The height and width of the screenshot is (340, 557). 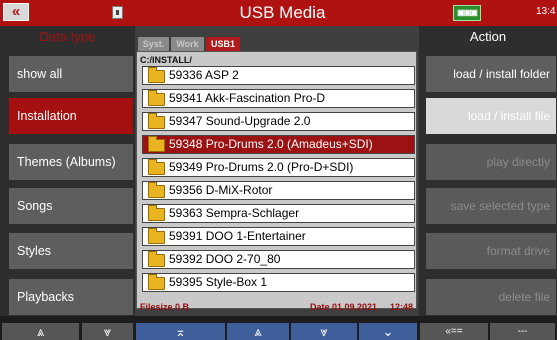 I want to click on play-directly-button: play directly, so click(x=491, y=162).